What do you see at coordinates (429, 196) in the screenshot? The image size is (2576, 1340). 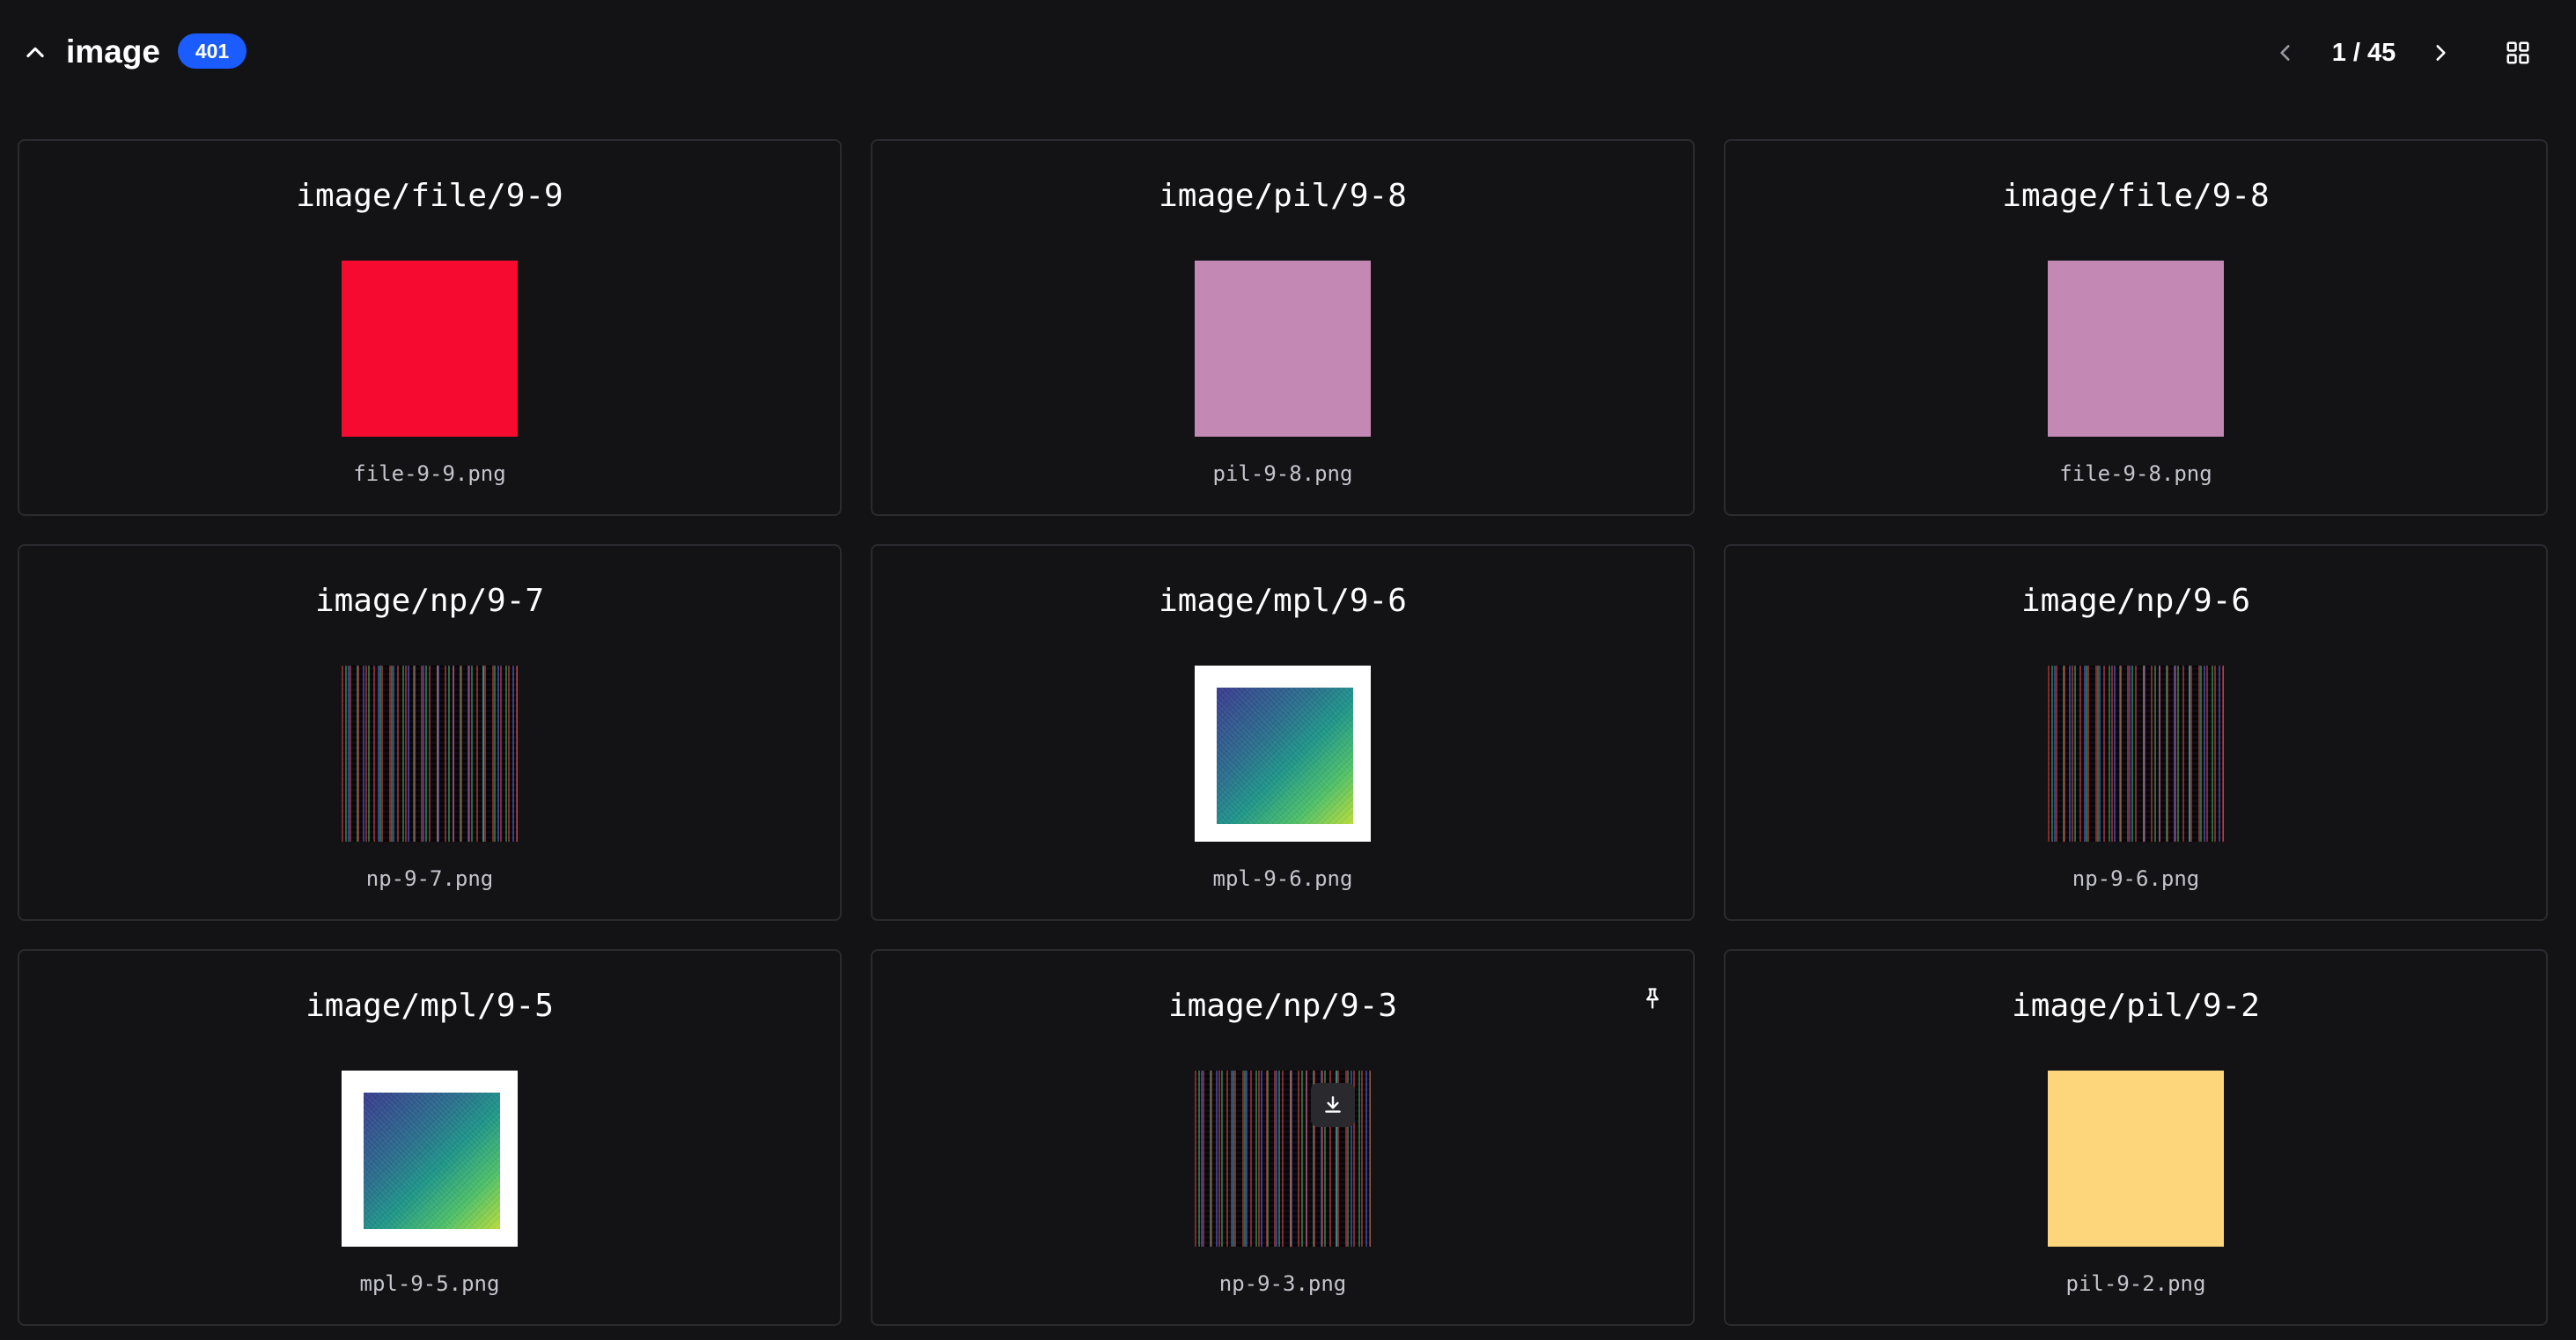 I see `card-title: image/file/9-9` at bounding box center [429, 196].